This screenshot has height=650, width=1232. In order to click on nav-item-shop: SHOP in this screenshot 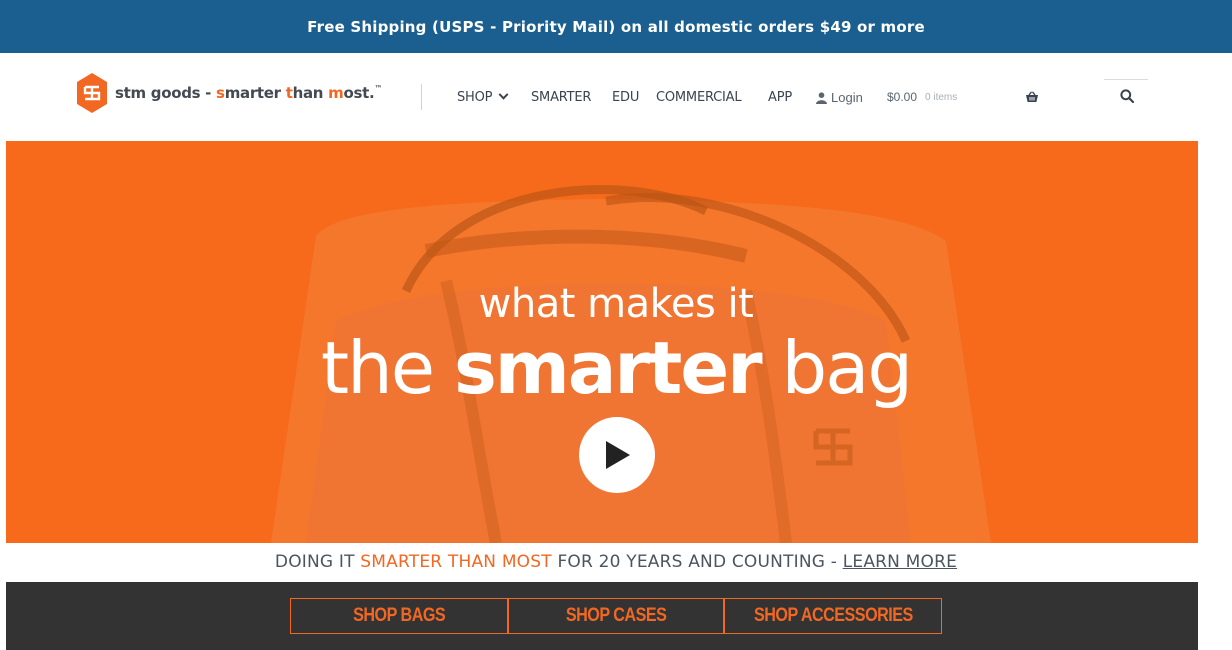, I will do `click(483, 97)`.